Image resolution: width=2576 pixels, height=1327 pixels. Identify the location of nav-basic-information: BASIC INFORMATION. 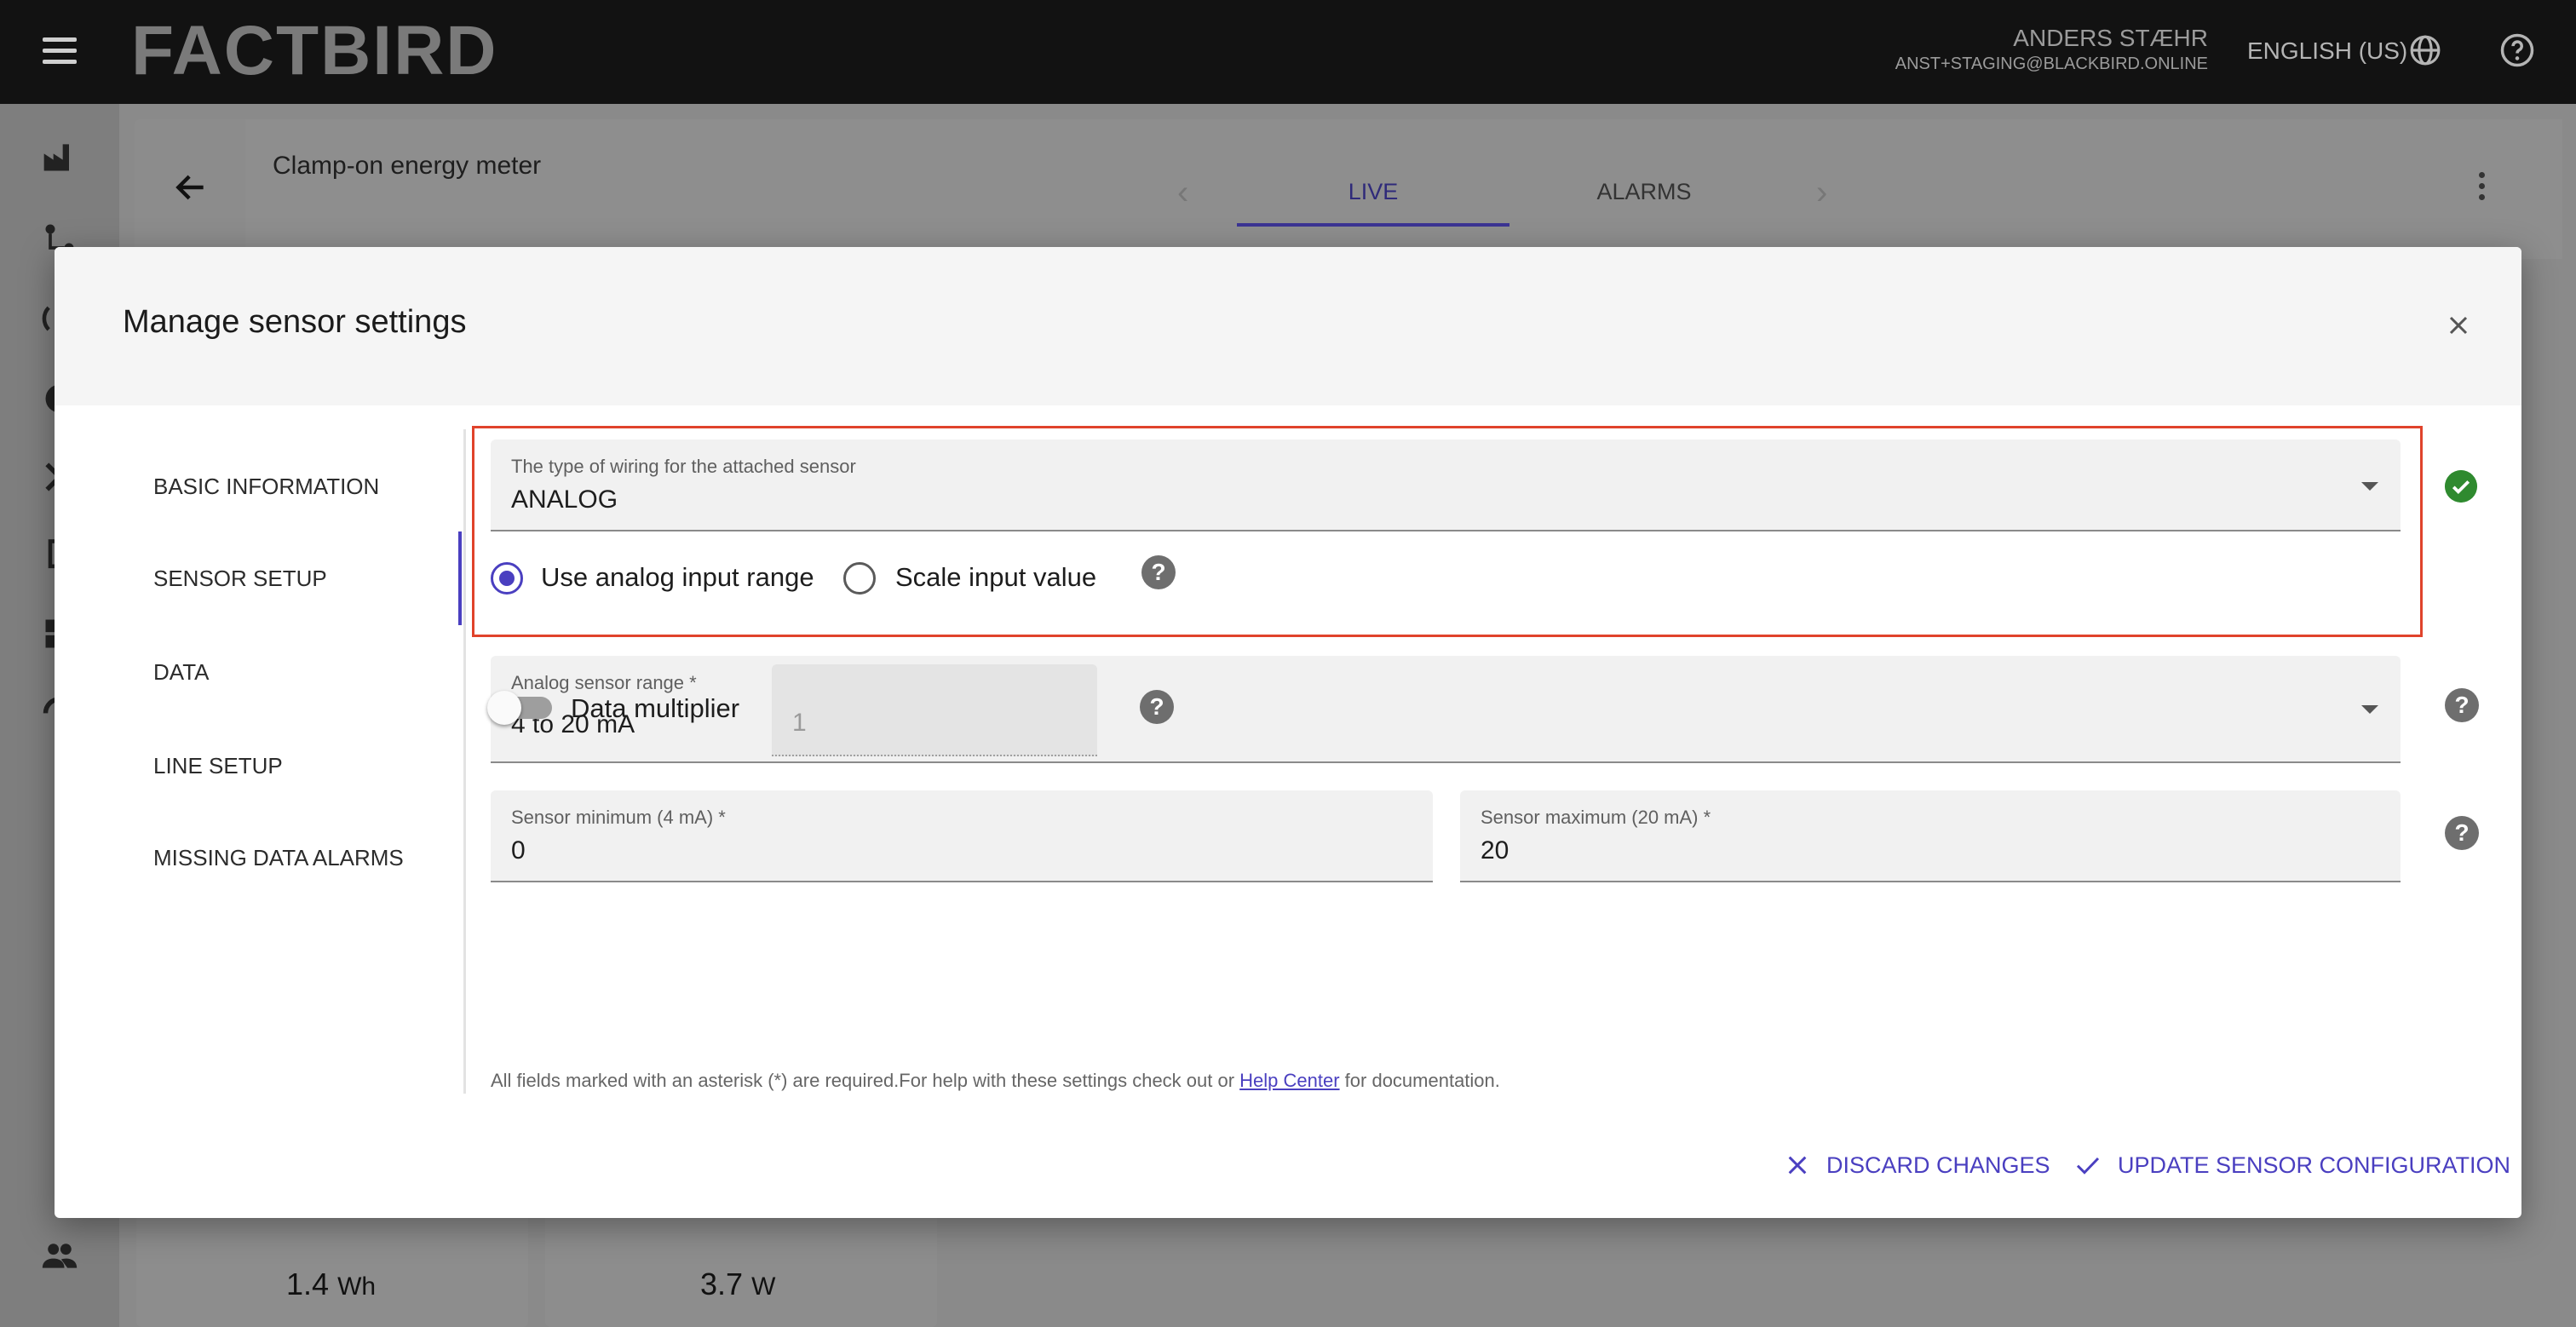
(266, 486).